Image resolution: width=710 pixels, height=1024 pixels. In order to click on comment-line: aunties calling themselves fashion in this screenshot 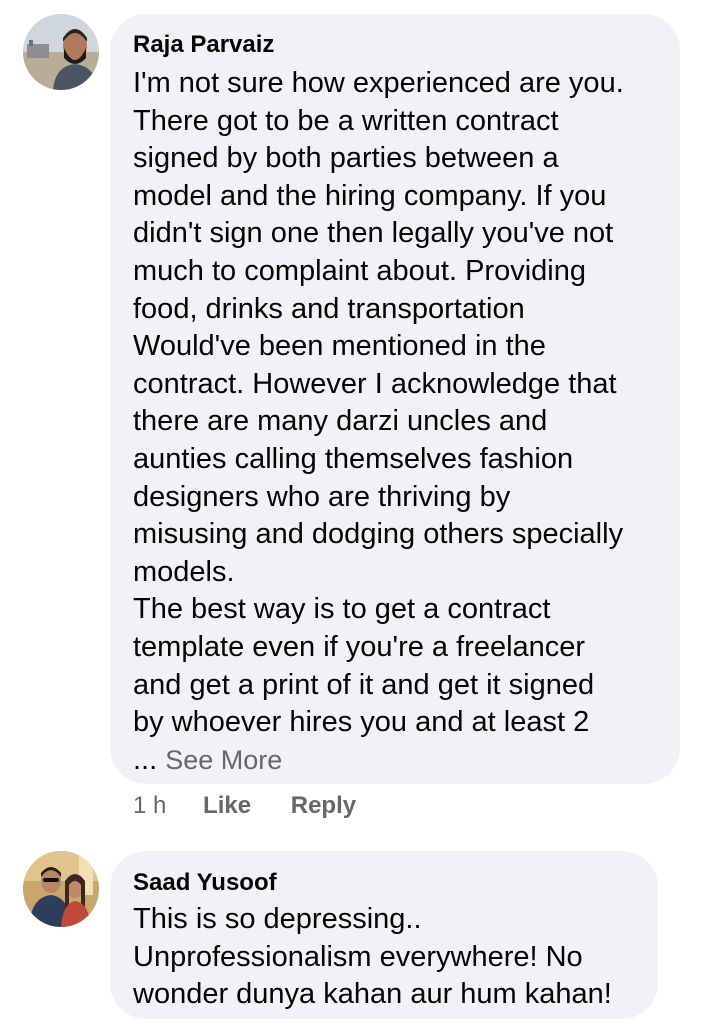, I will do `click(353, 458)`.